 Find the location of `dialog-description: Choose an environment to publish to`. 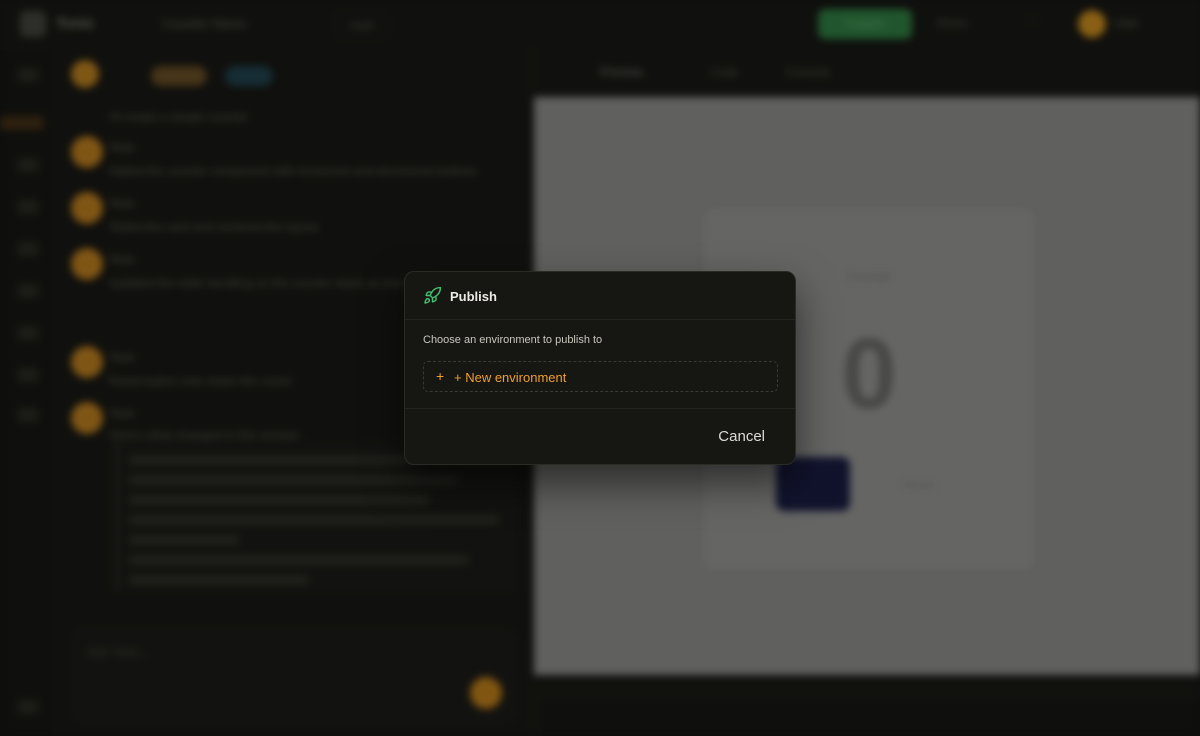

dialog-description: Choose an environment to publish to is located at coordinates (513, 340).